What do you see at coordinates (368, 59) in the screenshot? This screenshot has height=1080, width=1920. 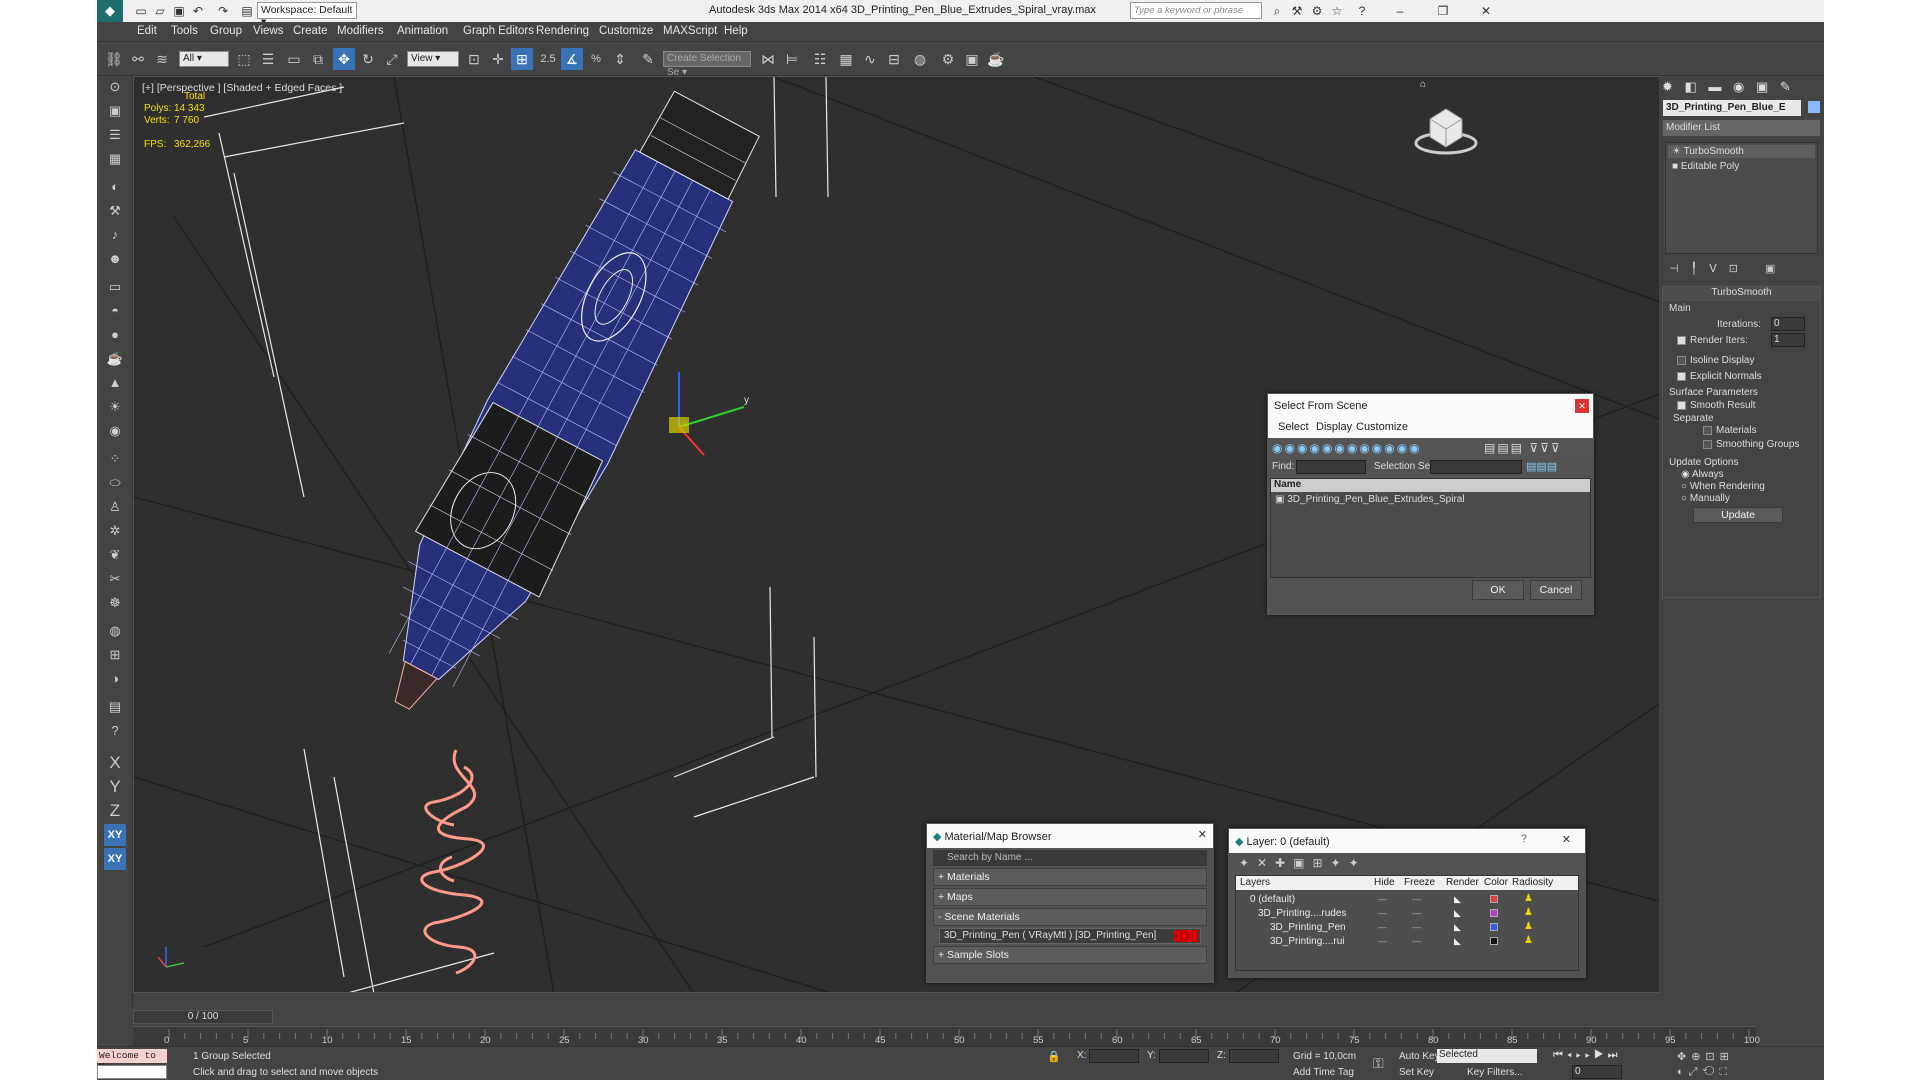 I see `select-rotate-icon: ↻` at bounding box center [368, 59].